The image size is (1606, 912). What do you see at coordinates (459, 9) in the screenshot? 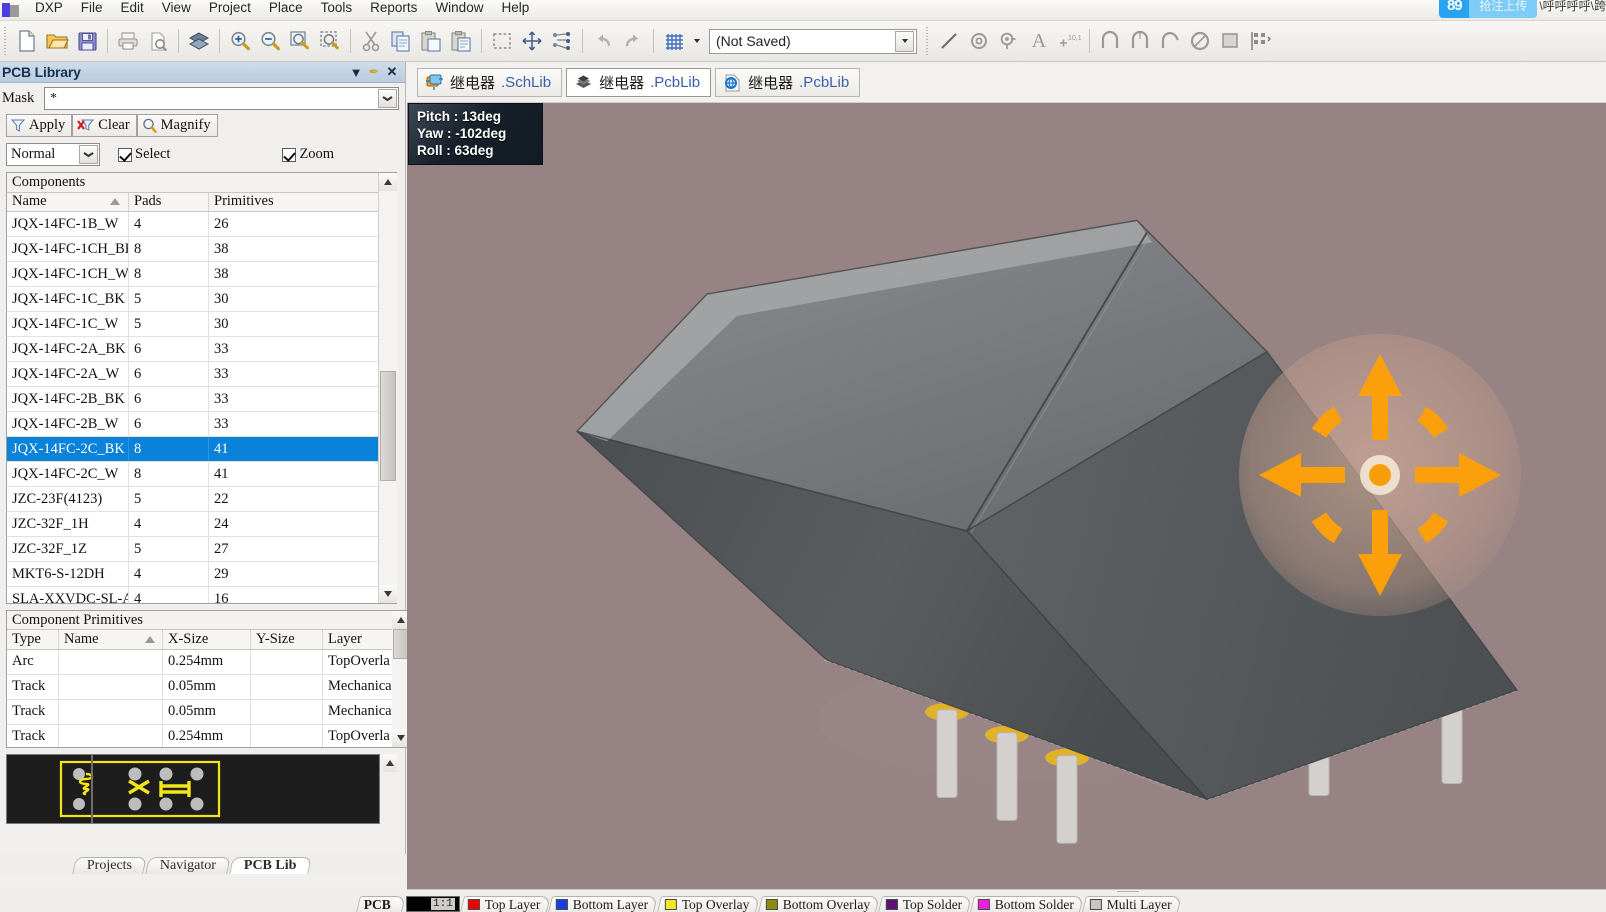
I see `menu-item-window: Window` at bounding box center [459, 9].